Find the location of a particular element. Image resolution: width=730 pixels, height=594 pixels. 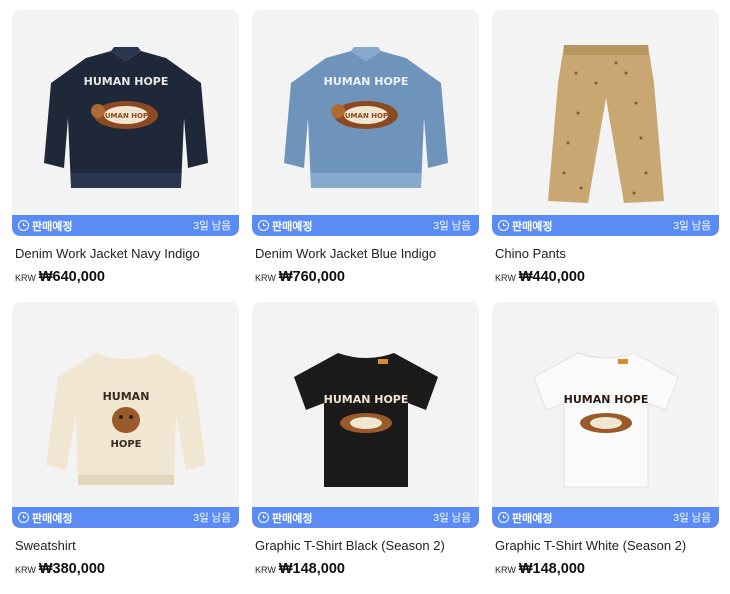

product-price: ₩760,000 is located at coordinates (311, 277).